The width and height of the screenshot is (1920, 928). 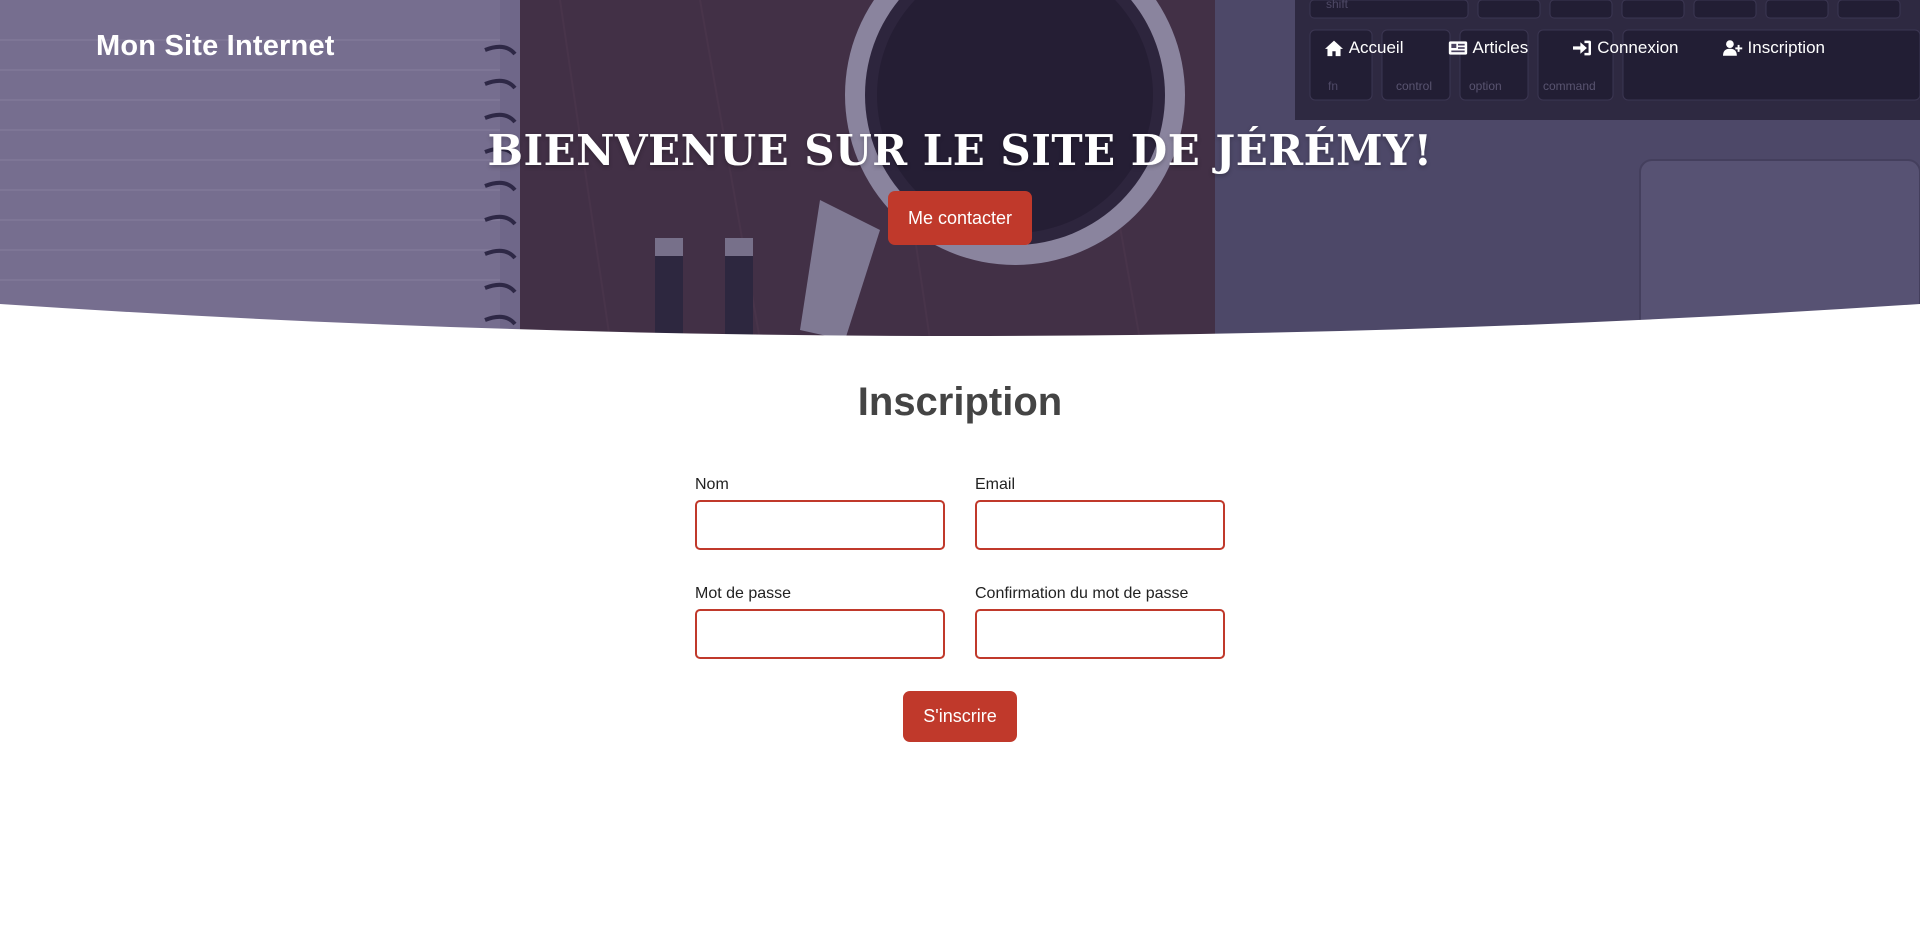 What do you see at coordinates (820, 634) in the screenshot?
I see `password-input` at bounding box center [820, 634].